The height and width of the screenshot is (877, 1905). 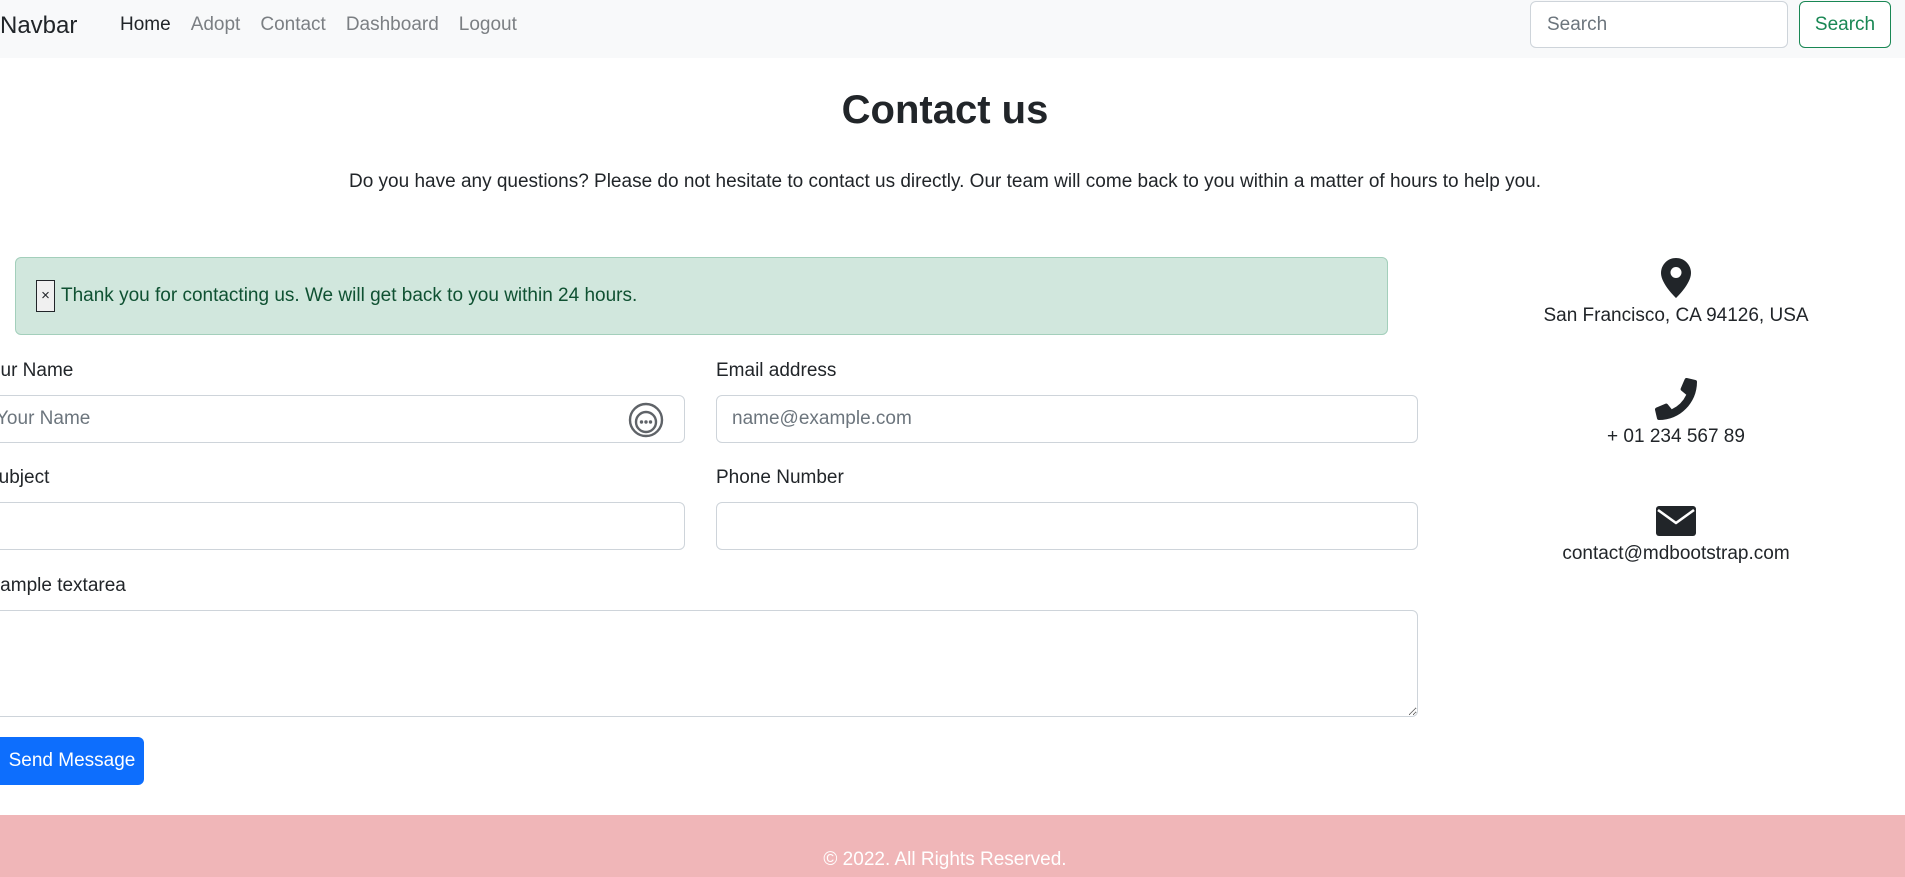 I want to click on message-textarea, so click(x=709, y=663).